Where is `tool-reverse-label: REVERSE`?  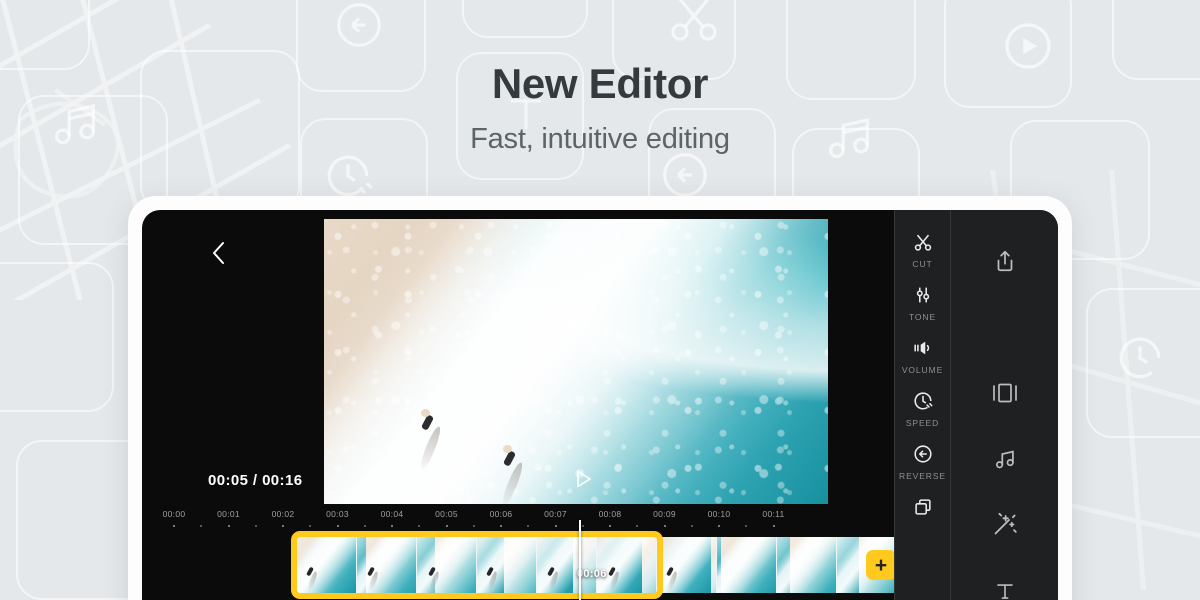
tool-reverse-label: REVERSE is located at coordinates (922, 476).